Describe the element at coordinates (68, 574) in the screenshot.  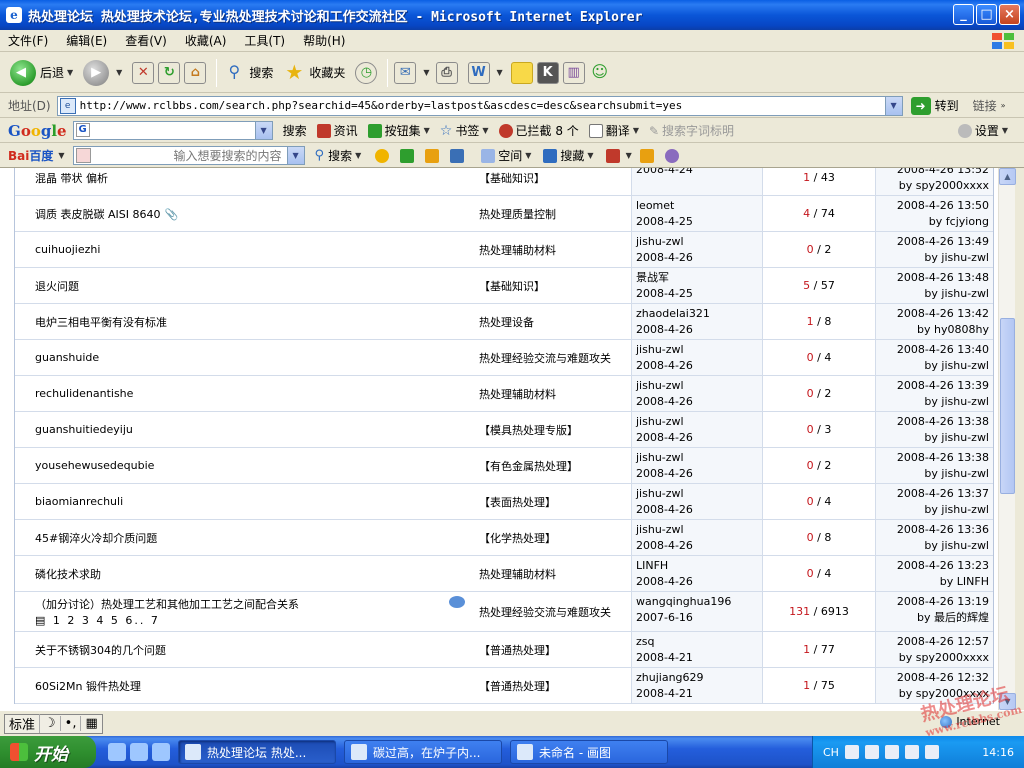
I see `thread-title-link: 磷化技术求助` at that location.